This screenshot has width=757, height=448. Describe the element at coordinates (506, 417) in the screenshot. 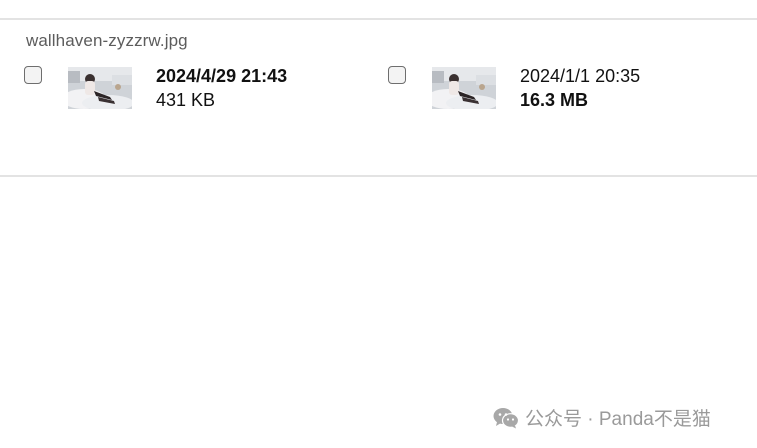

I see `wechat-icon` at that location.